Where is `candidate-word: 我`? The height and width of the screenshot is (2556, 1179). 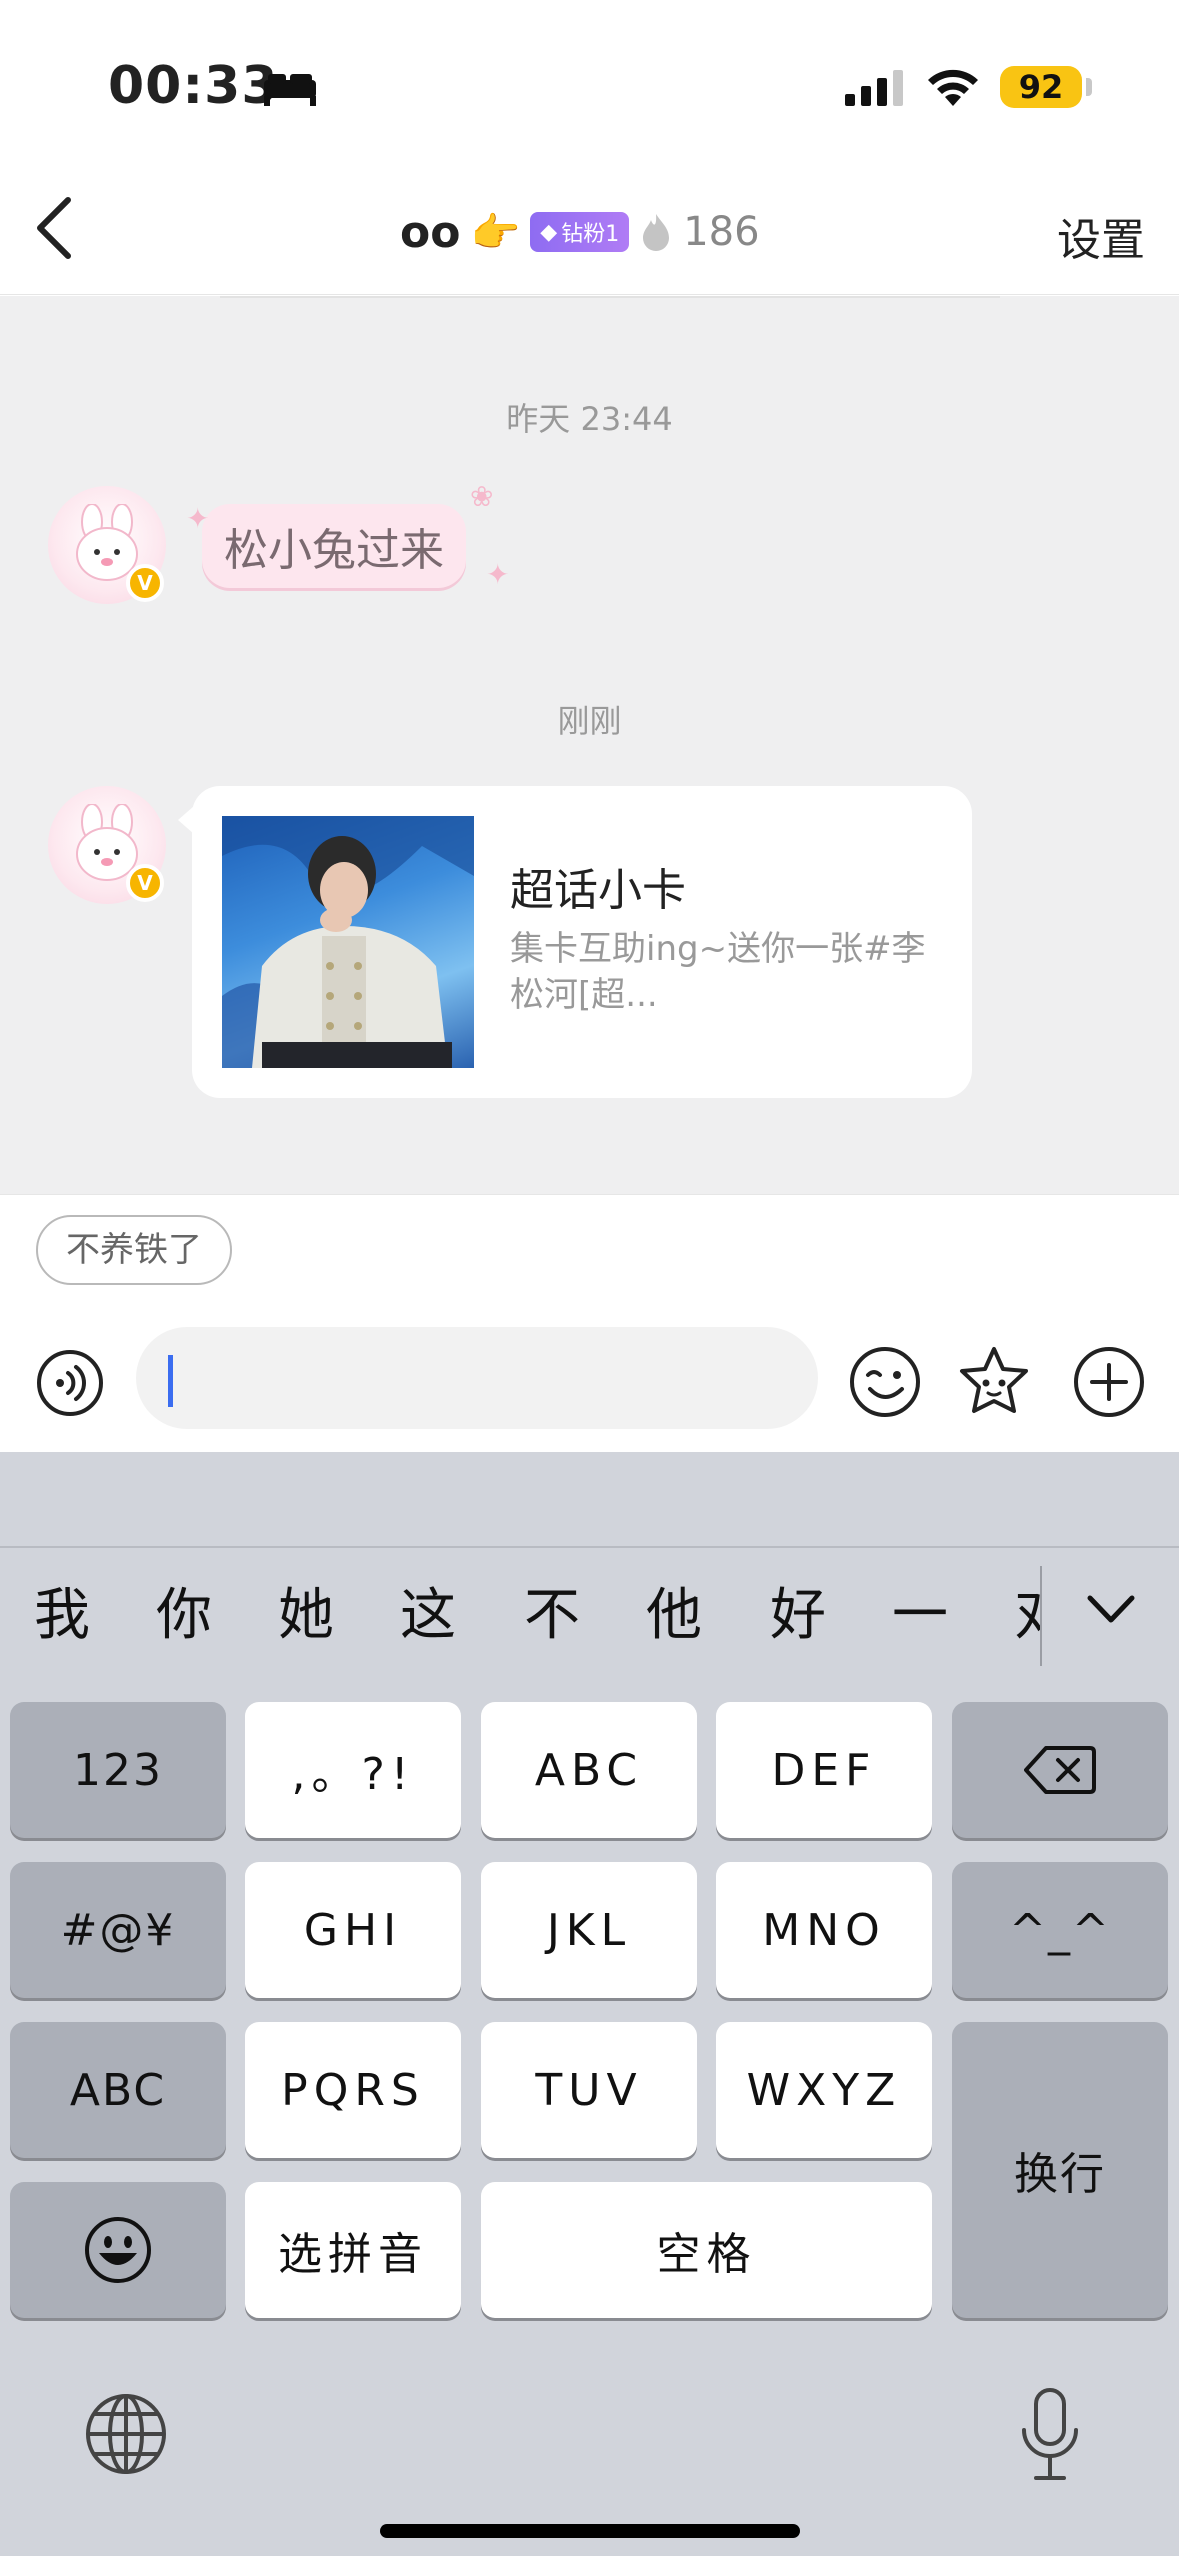
candidate-word: 我 is located at coordinates (62, 1610).